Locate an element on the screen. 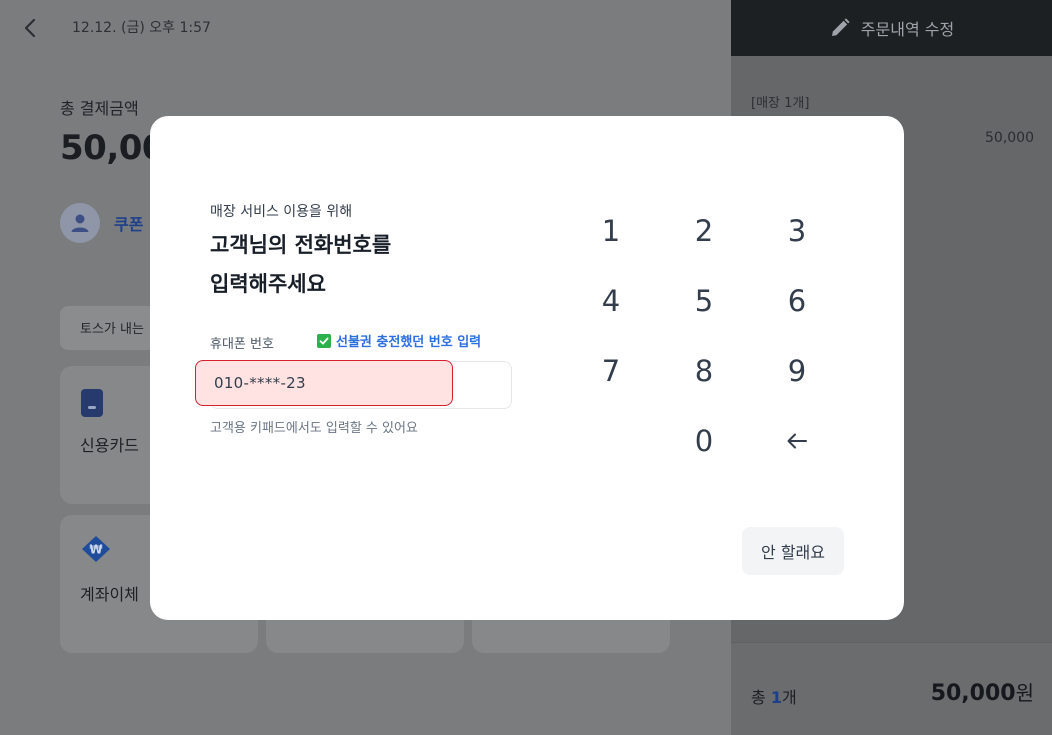 Image resolution: width=1052 pixels, height=735 pixels. chevron-left-icon is located at coordinates (30, 28).